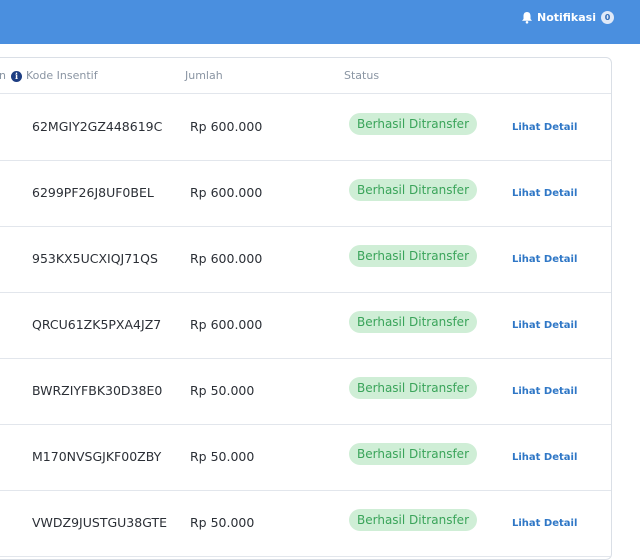 Image resolution: width=640 pixels, height=560 pixels. What do you see at coordinates (97, 390) in the screenshot?
I see `incentive-code: BWRZIYFBK30D38E0` at bounding box center [97, 390].